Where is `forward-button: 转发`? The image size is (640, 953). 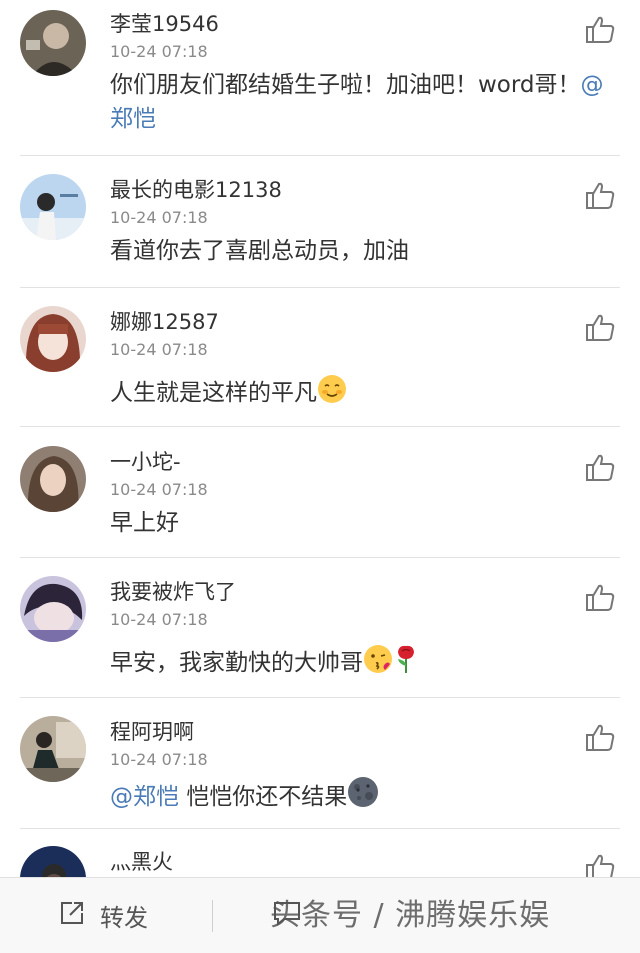 forward-button: 转发 is located at coordinates (103, 915).